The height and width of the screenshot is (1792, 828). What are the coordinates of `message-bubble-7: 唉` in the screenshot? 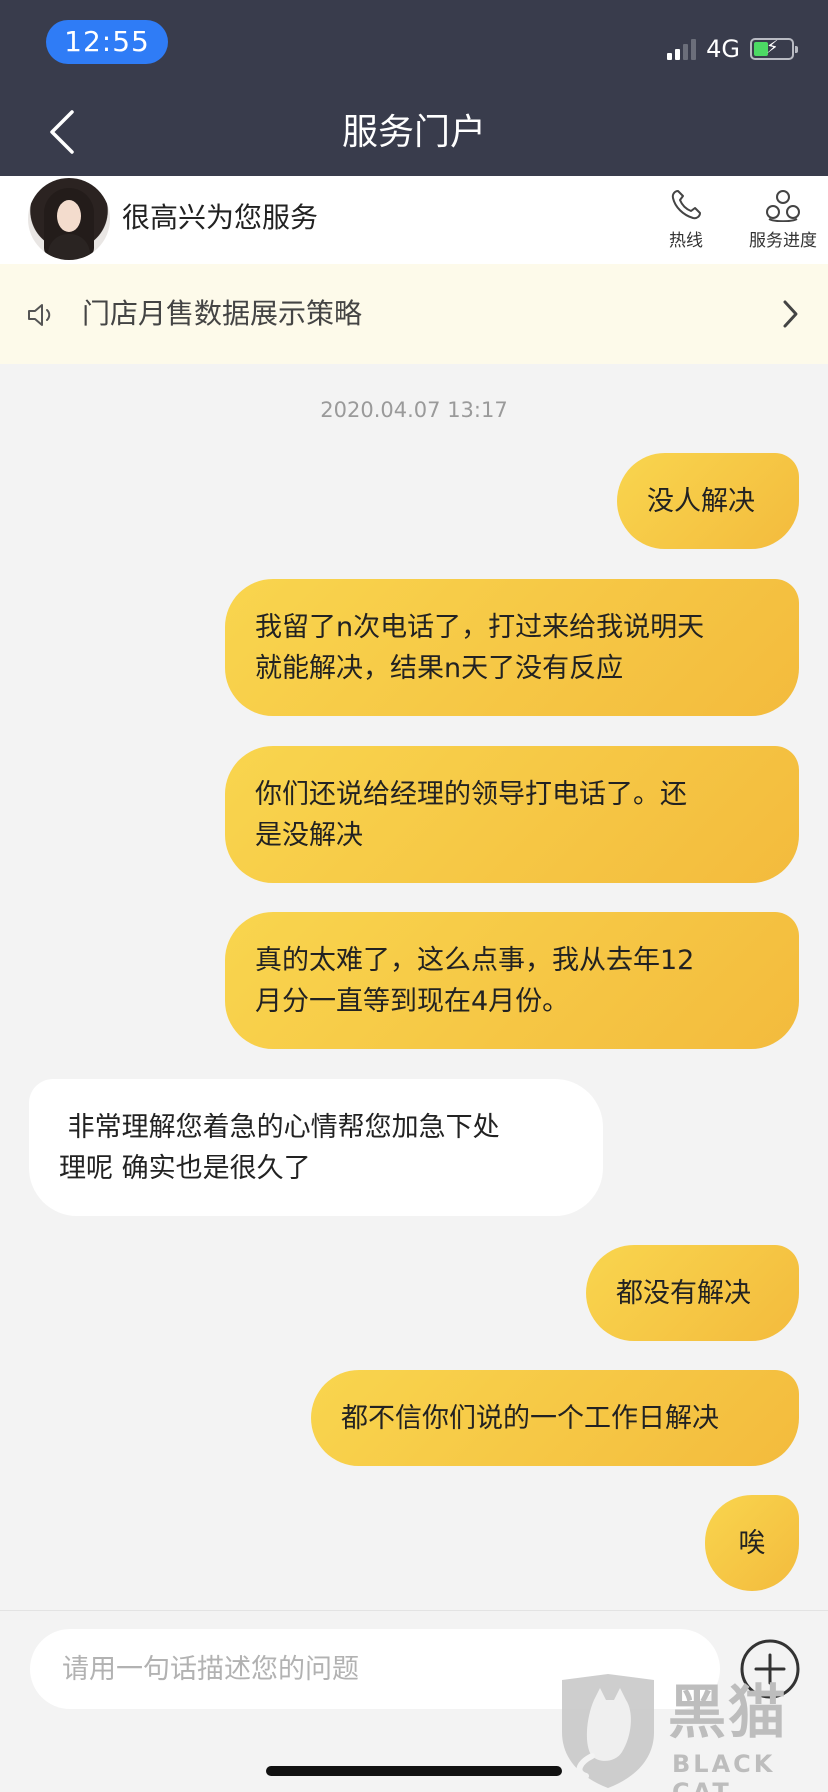 It's located at (752, 1543).